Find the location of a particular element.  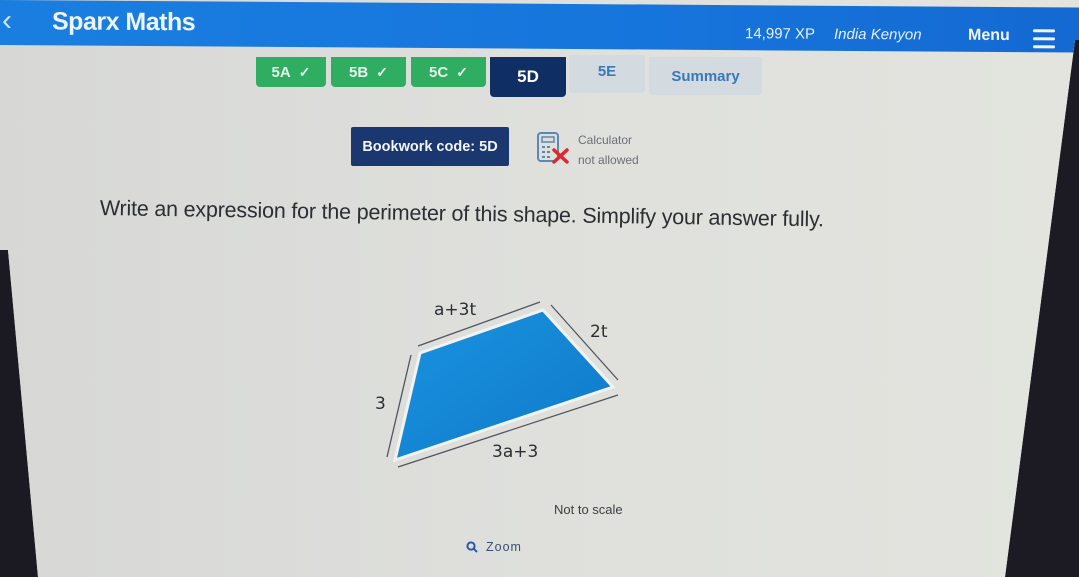

tab-summary: Summary is located at coordinates (705, 76).